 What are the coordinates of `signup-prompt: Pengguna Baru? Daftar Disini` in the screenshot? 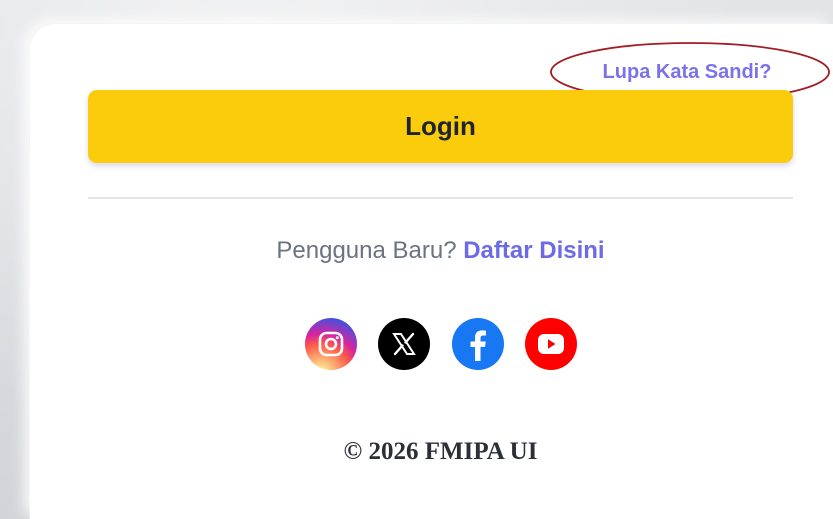 It's located at (440, 251).